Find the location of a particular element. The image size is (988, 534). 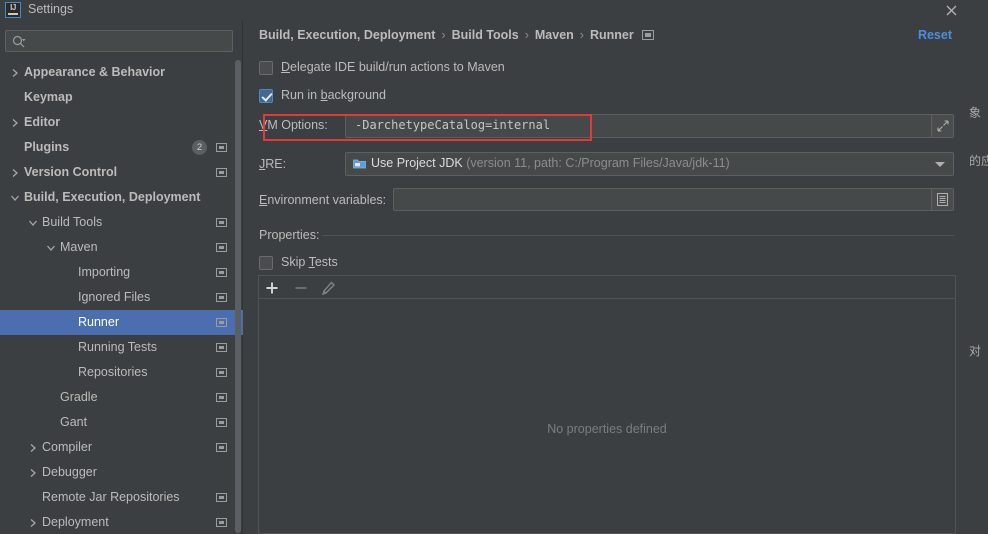

delegate-to-maven-checkbox is located at coordinates (266, 68).